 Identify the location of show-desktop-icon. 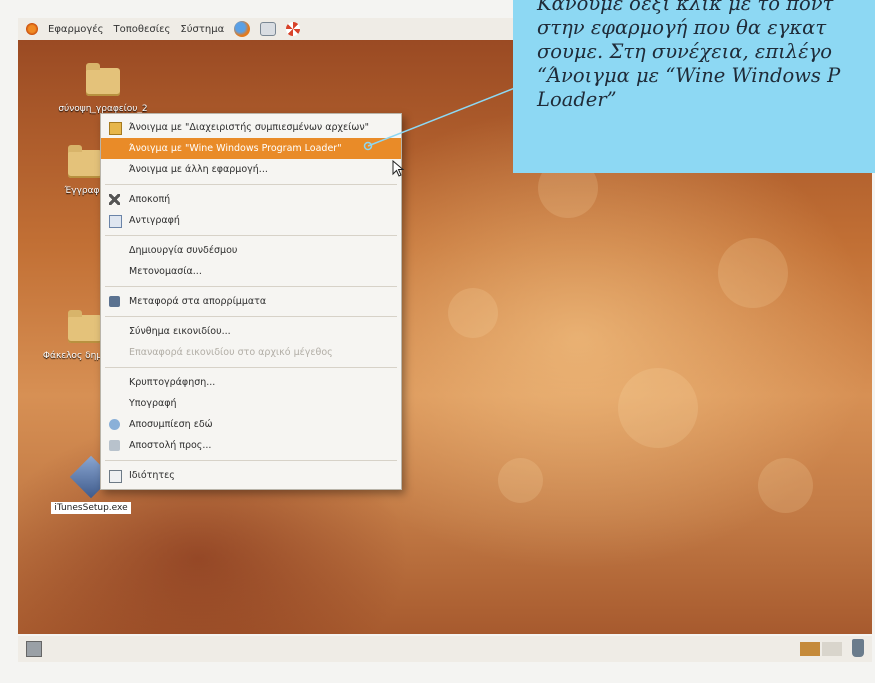
(34, 649).